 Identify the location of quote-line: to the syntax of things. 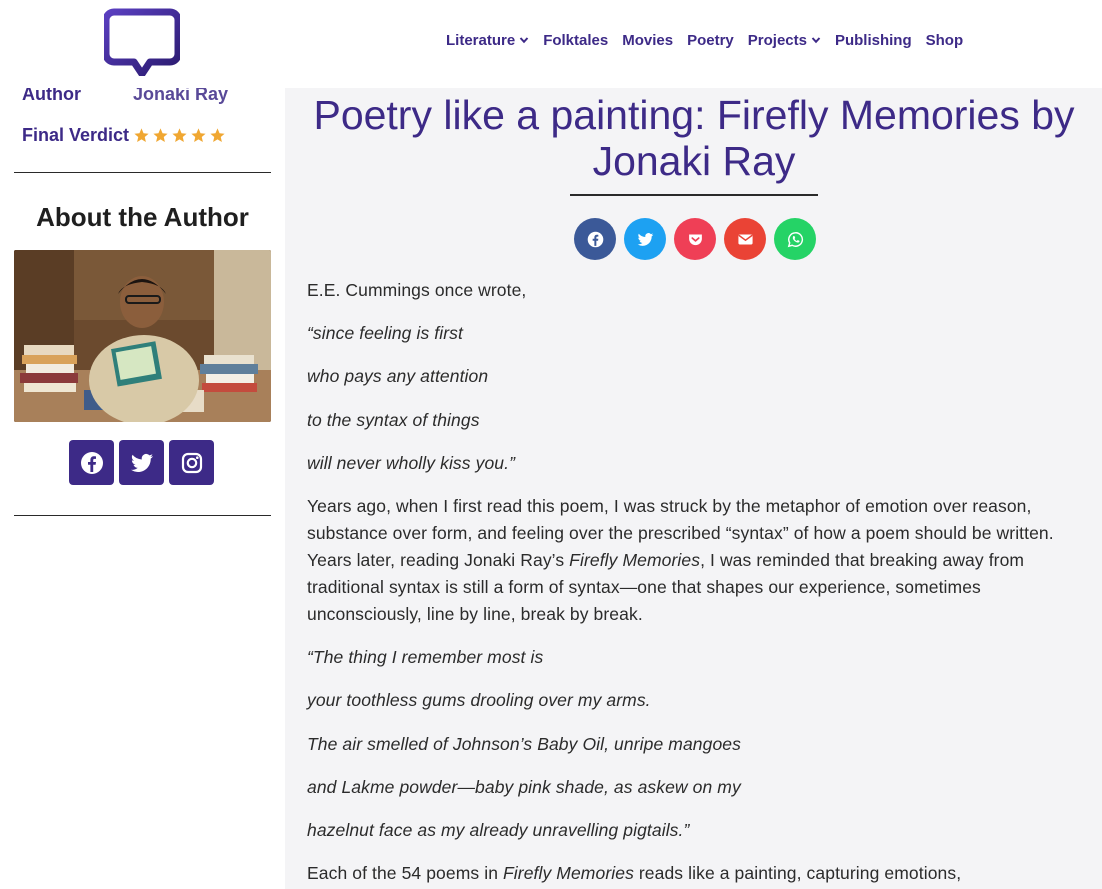
(393, 420).